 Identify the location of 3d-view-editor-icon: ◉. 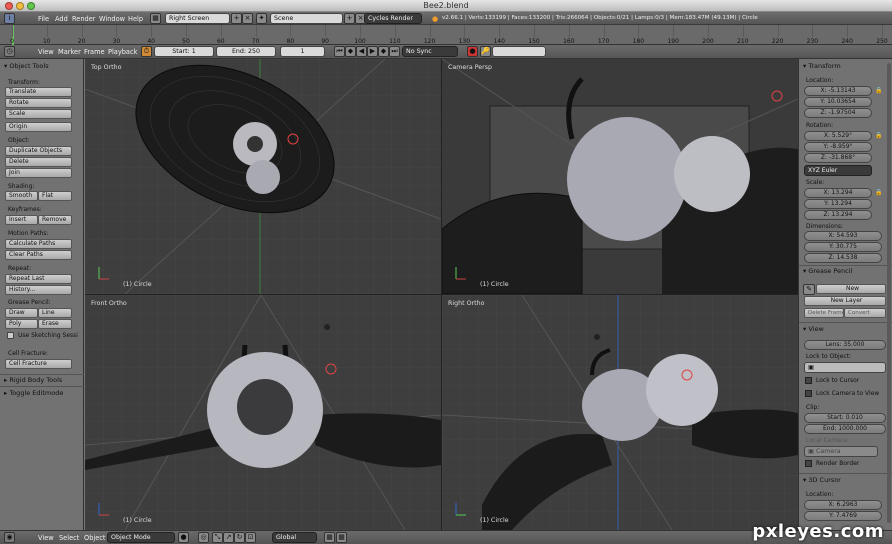
(9, 537).